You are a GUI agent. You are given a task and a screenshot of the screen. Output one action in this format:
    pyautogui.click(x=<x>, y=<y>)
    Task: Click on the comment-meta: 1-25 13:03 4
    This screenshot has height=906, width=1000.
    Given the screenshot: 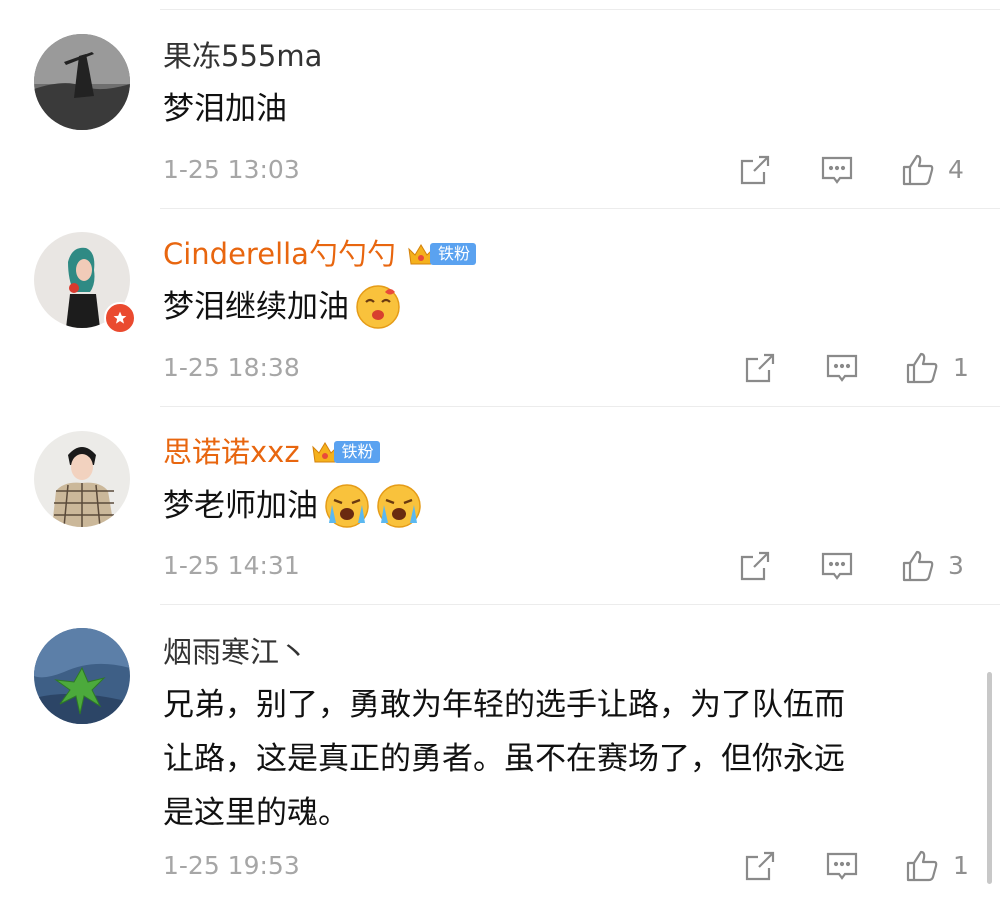 What is the action you would take?
    pyautogui.click(x=500, y=170)
    